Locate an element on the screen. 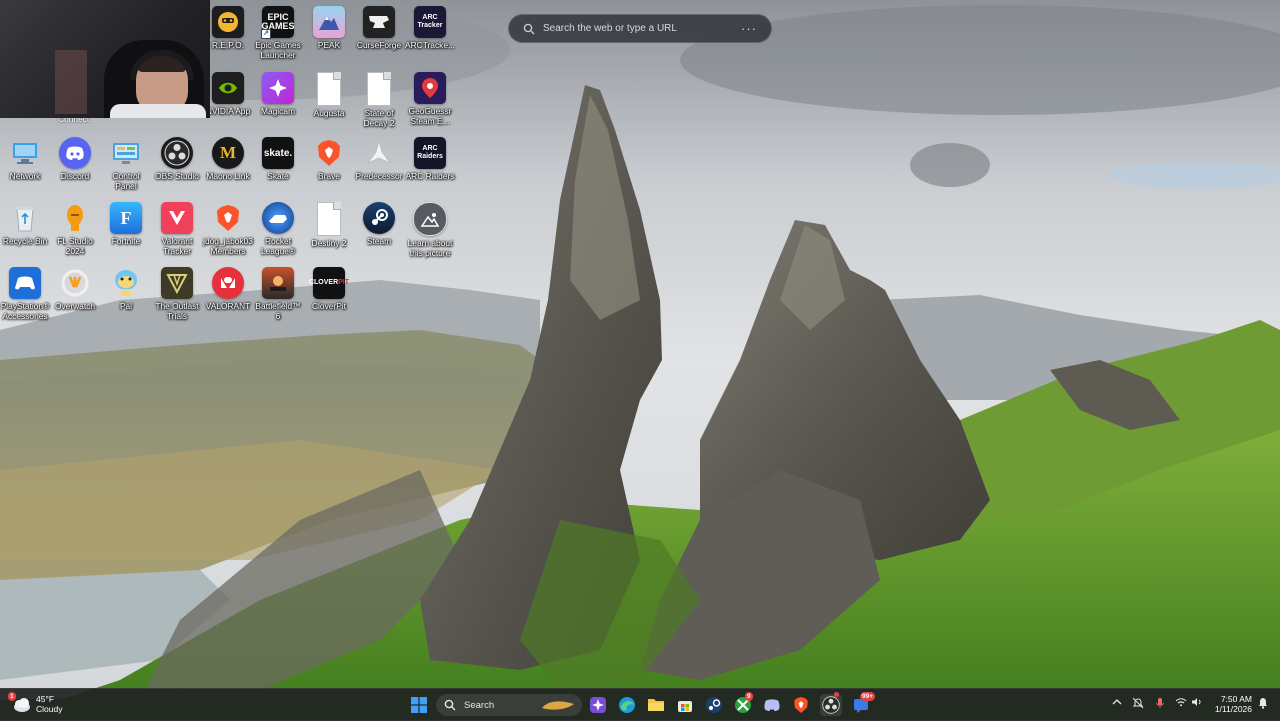  weather-temperature: 45°F is located at coordinates (45, 699).